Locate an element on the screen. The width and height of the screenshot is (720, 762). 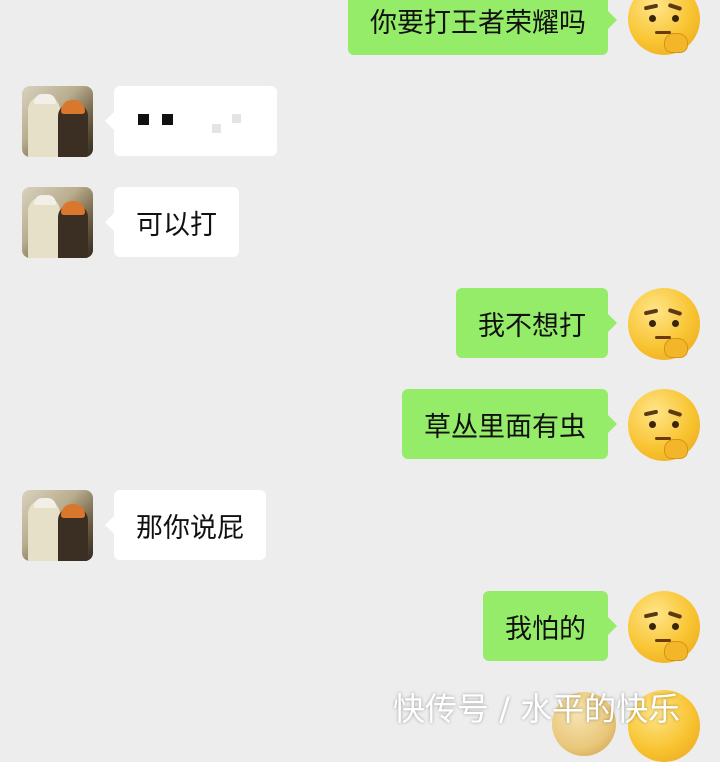
message-text: 那你说屁 is located at coordinates (190, 528).